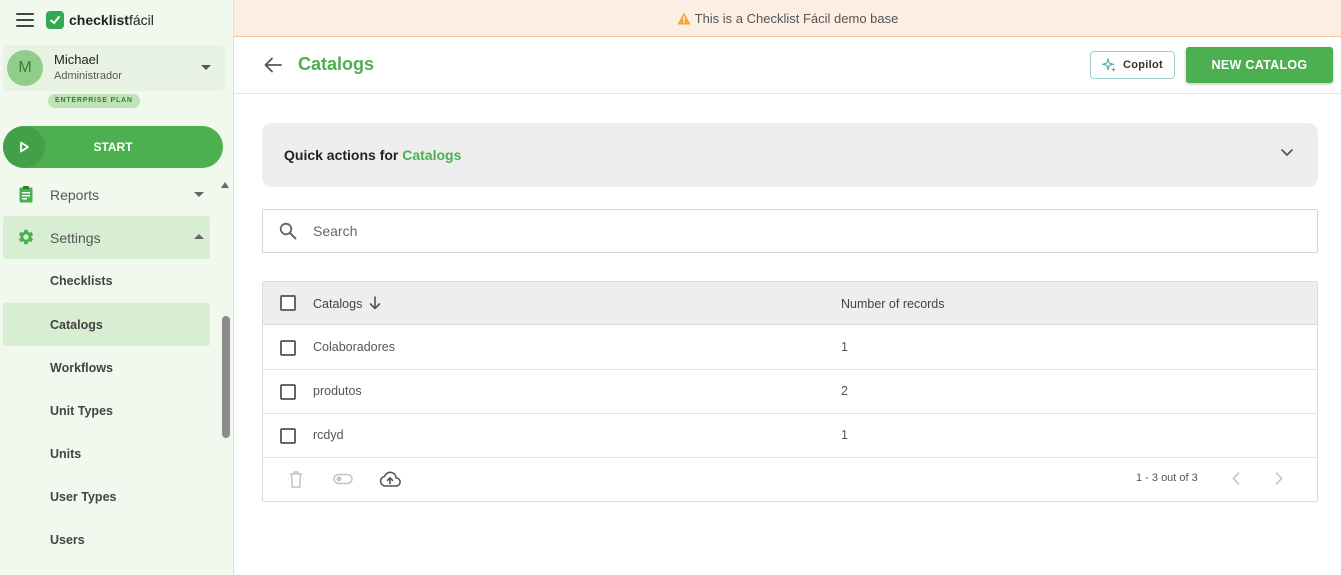  I want to click on logo-check-icon, so click(55, 20).